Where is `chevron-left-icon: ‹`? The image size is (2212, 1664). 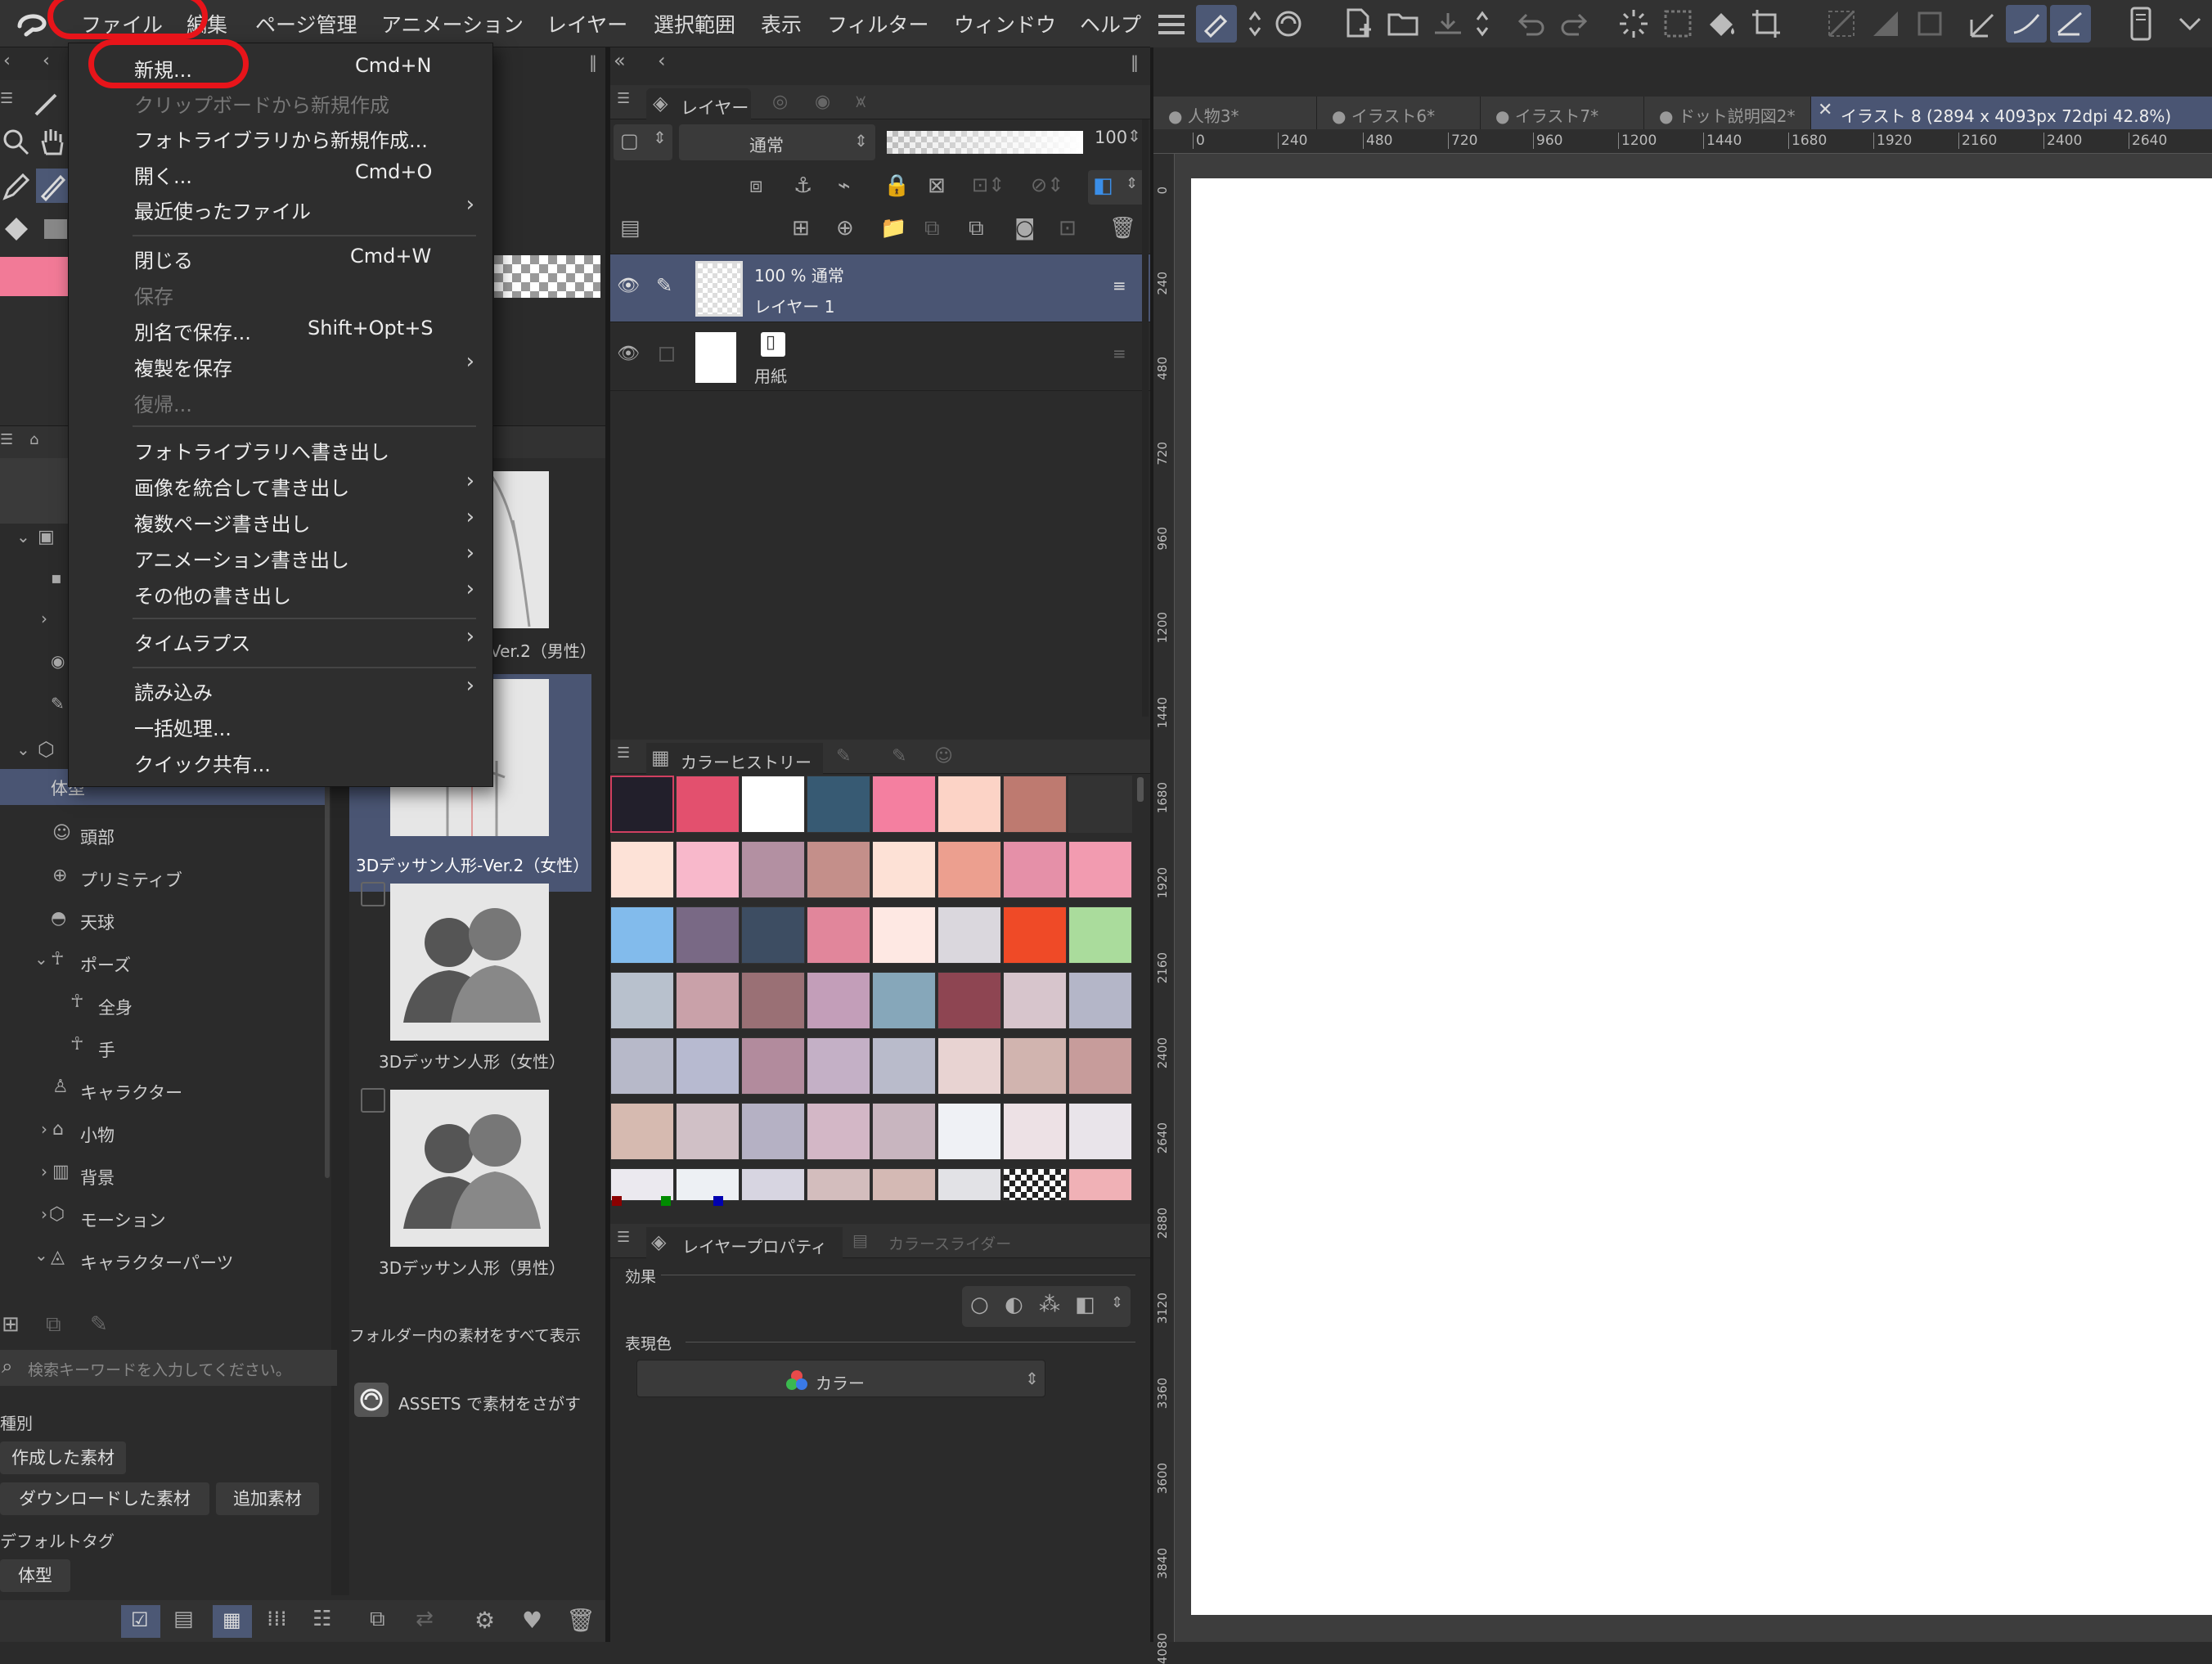
chevron-left-icon: ‹ is located at coordinates (7, 61).